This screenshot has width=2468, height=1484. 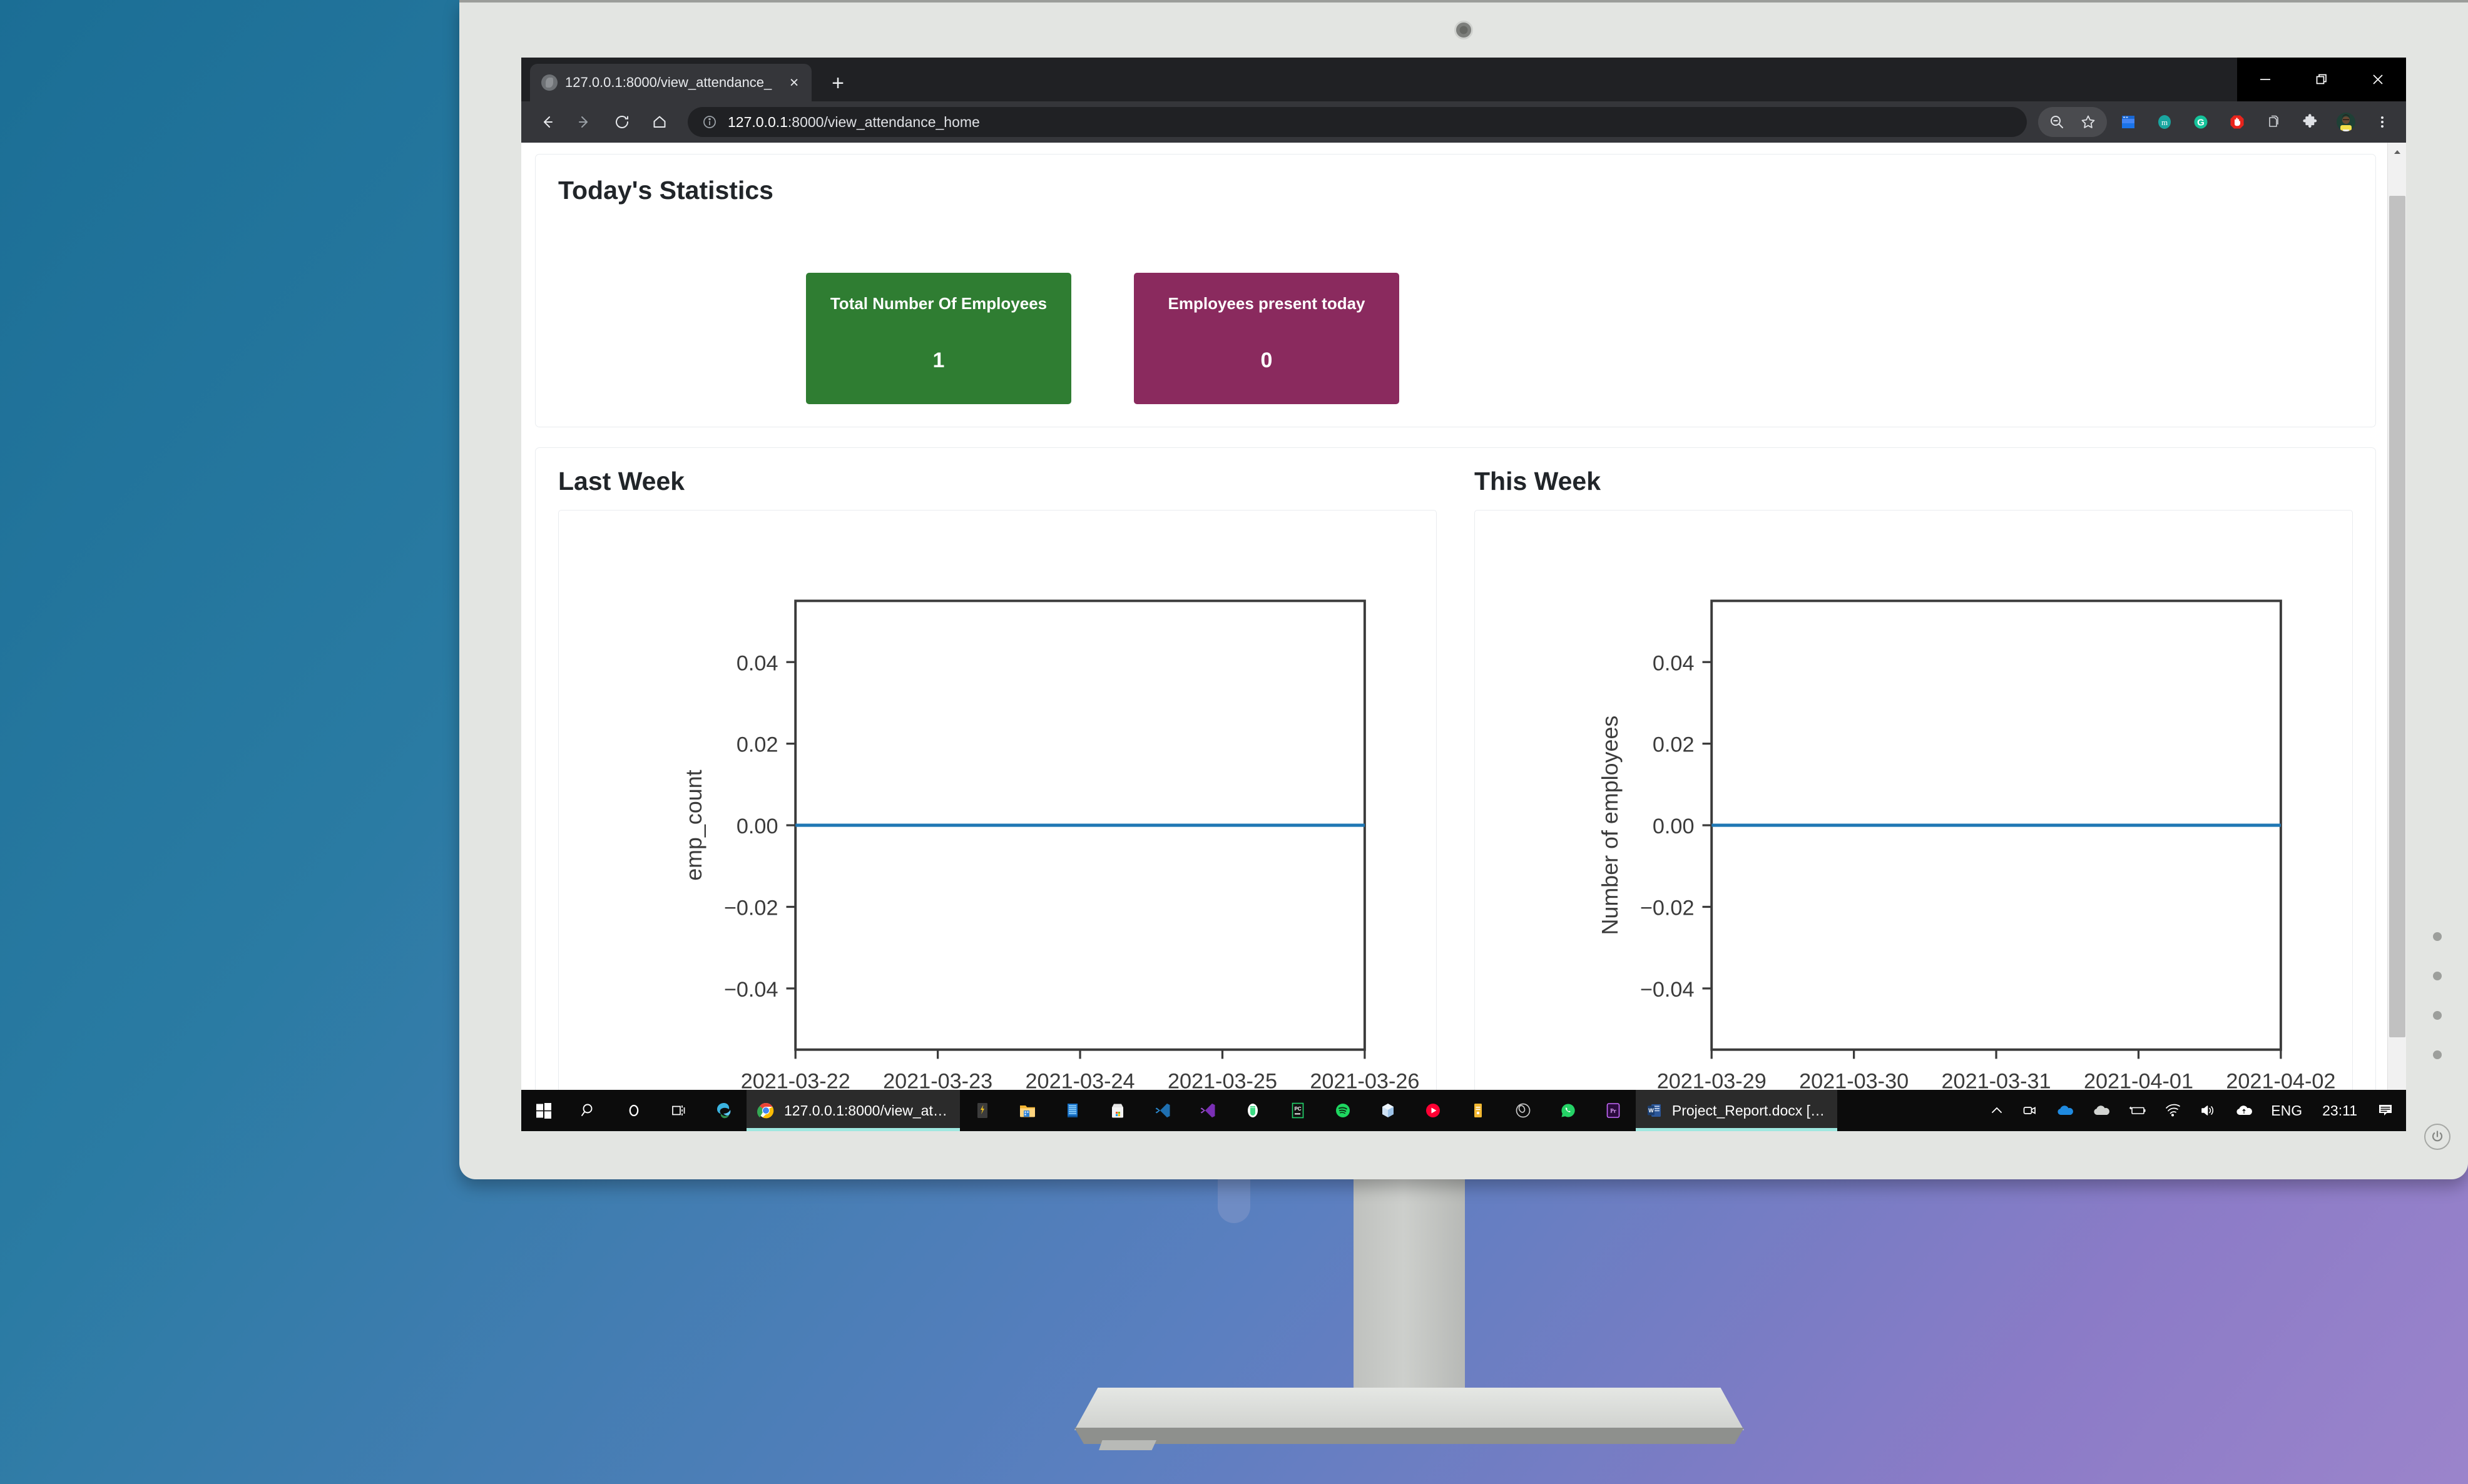 What do you see at coordinates (665, 190) in the screenshot?
I see `page-title: Today's Statistics` at bounding box center [665, 190].